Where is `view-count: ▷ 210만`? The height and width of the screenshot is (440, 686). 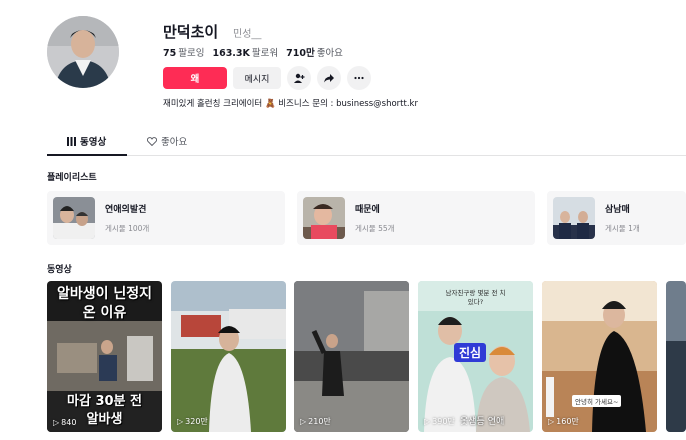 view-count: ▷ 210만 is located at coordinates (315, 421).